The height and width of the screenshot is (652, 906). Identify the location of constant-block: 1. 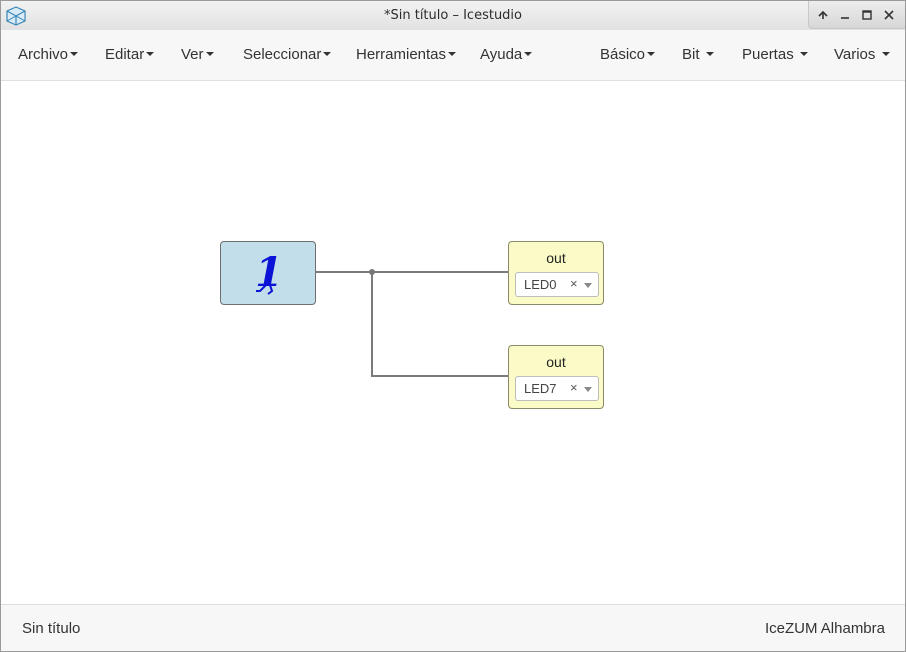
(268, 273).